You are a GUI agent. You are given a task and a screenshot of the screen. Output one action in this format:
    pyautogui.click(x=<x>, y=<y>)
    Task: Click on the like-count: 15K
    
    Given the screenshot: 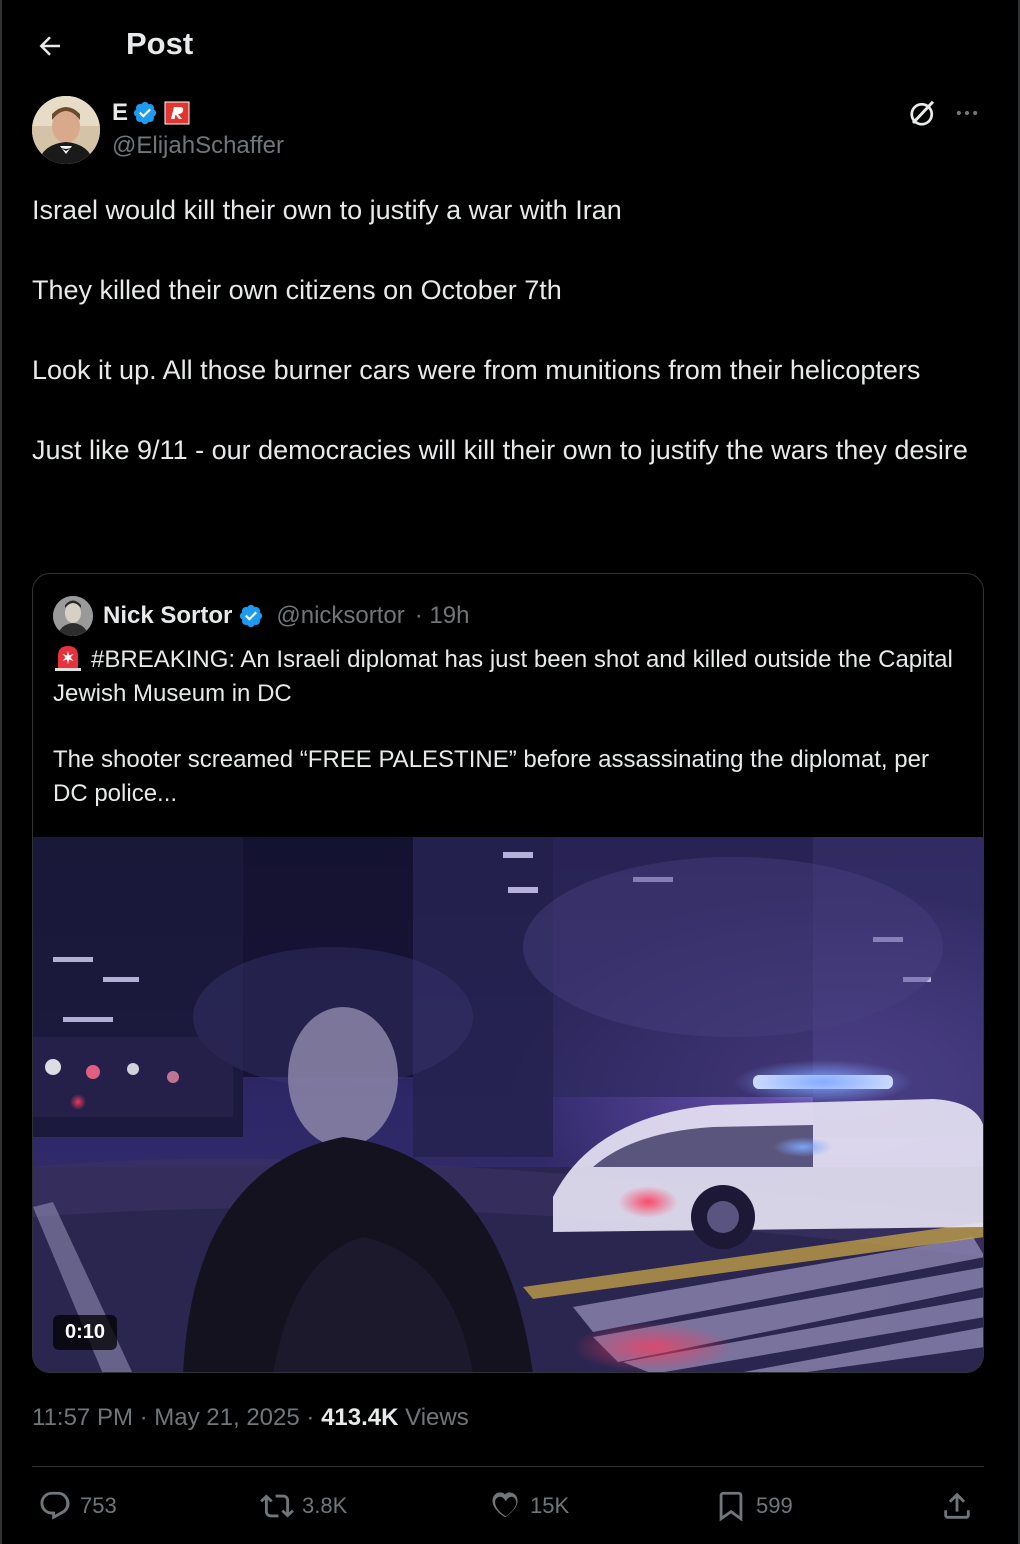 What is the action you would take?
    pyautogui.click(x=550, y=1505)
    